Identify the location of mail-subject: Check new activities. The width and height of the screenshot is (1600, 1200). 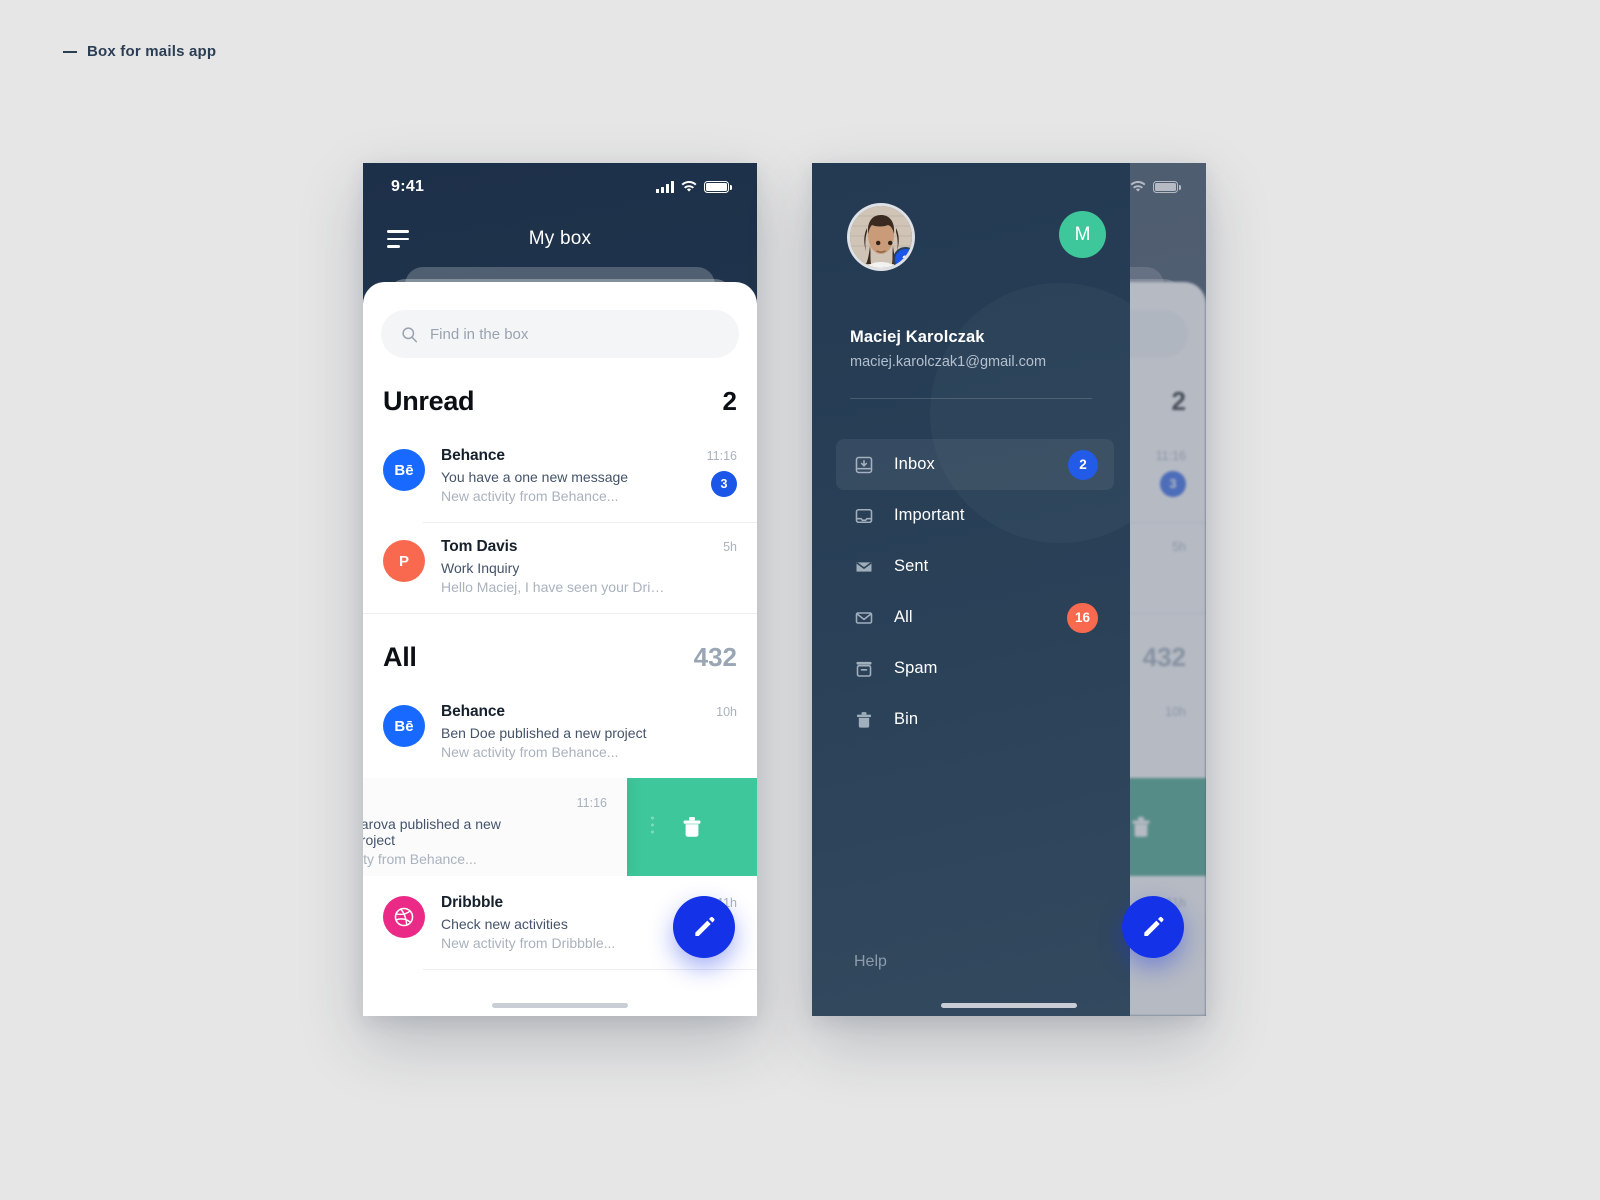
(504, 924).